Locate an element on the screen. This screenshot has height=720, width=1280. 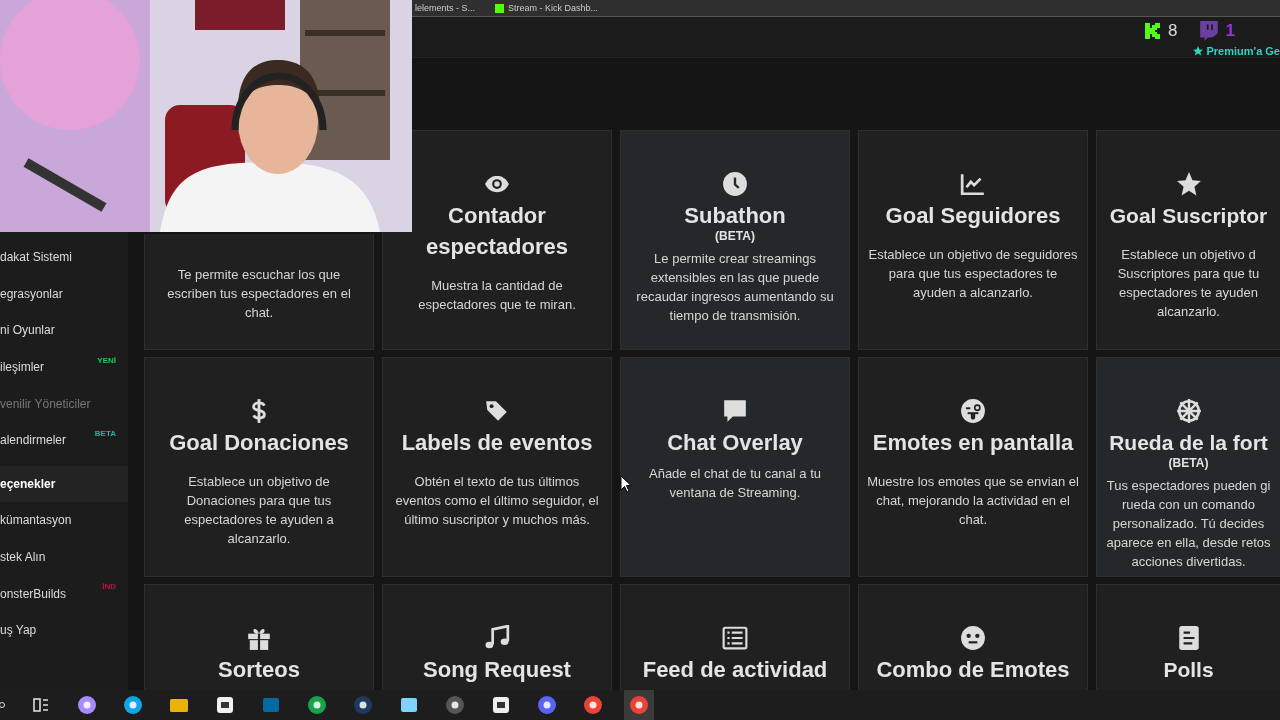
feature-card: Feed de actividad is located at coordinates (735, 637).